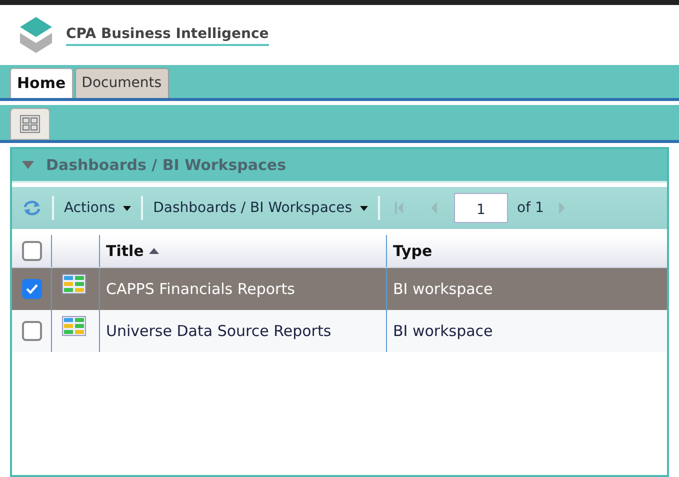 The height and width of the screenshot is (477, 679). What do you see at coordinates (36, 35) in the screenshot?
I see `logo-icon` at bounding box center [36, 35].